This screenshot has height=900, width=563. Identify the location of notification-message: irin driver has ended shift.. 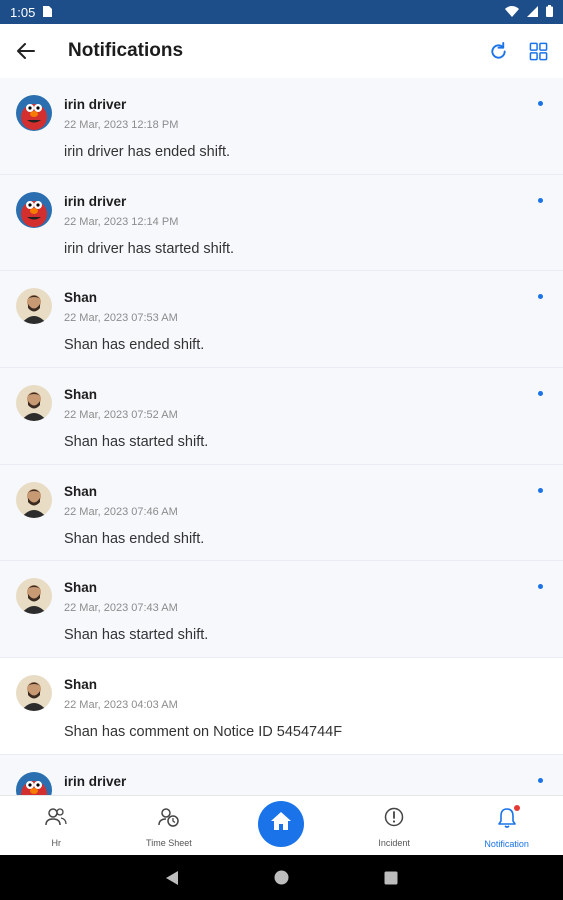
(147, 152).